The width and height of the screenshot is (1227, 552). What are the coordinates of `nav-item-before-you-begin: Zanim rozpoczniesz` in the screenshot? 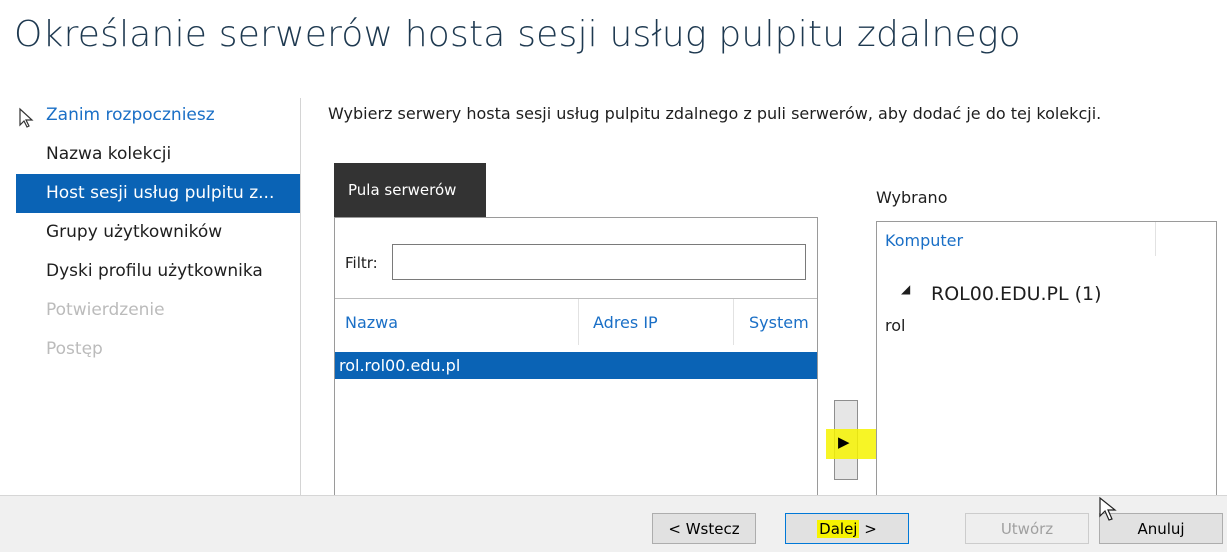 It's located at (158, 115).